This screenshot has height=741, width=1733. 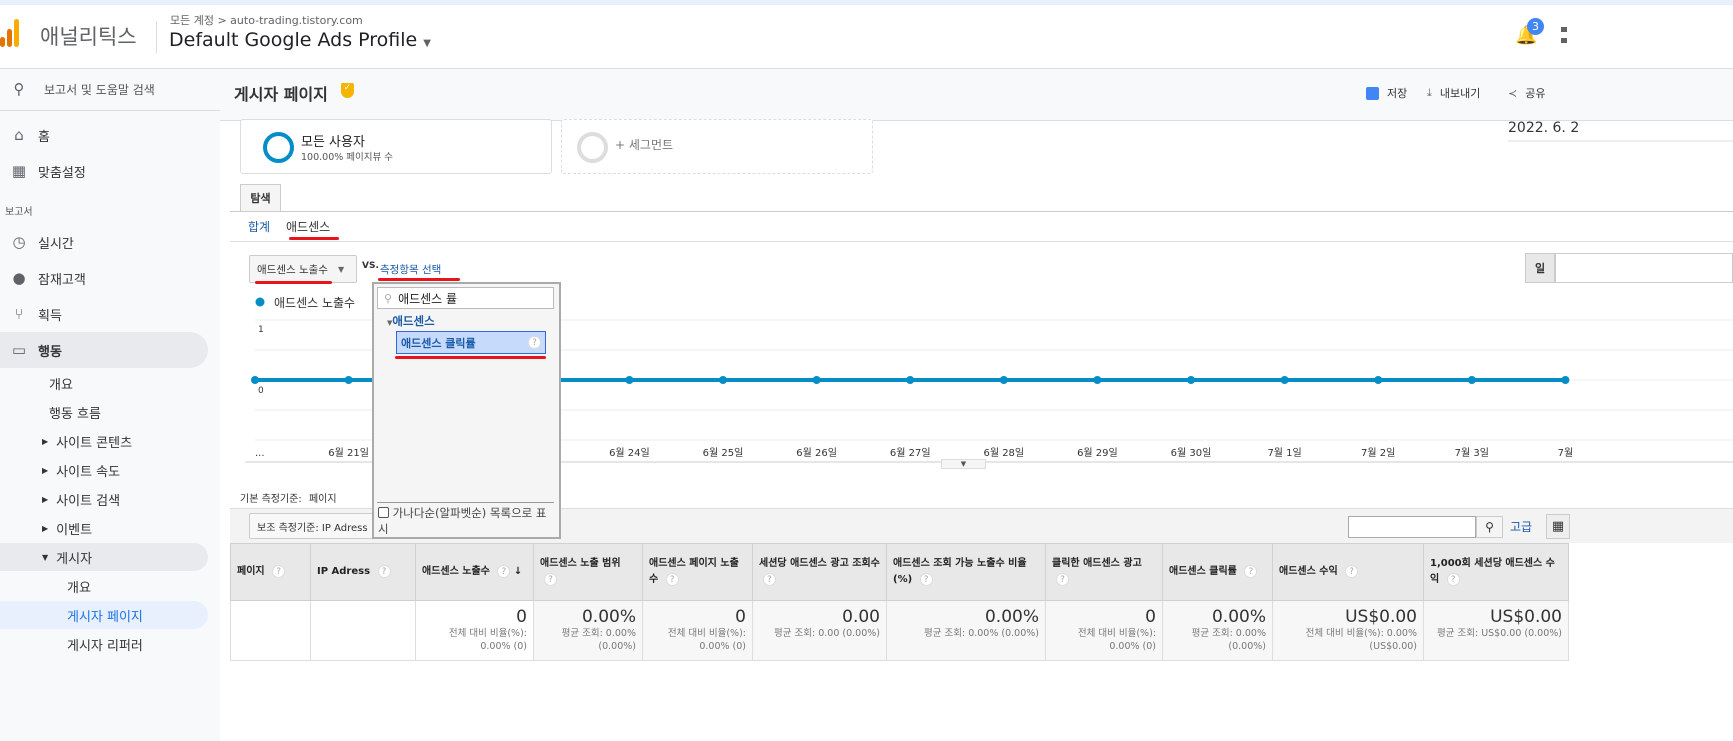 I want to click on label: 내보내기, so click(x=1460, y=93).